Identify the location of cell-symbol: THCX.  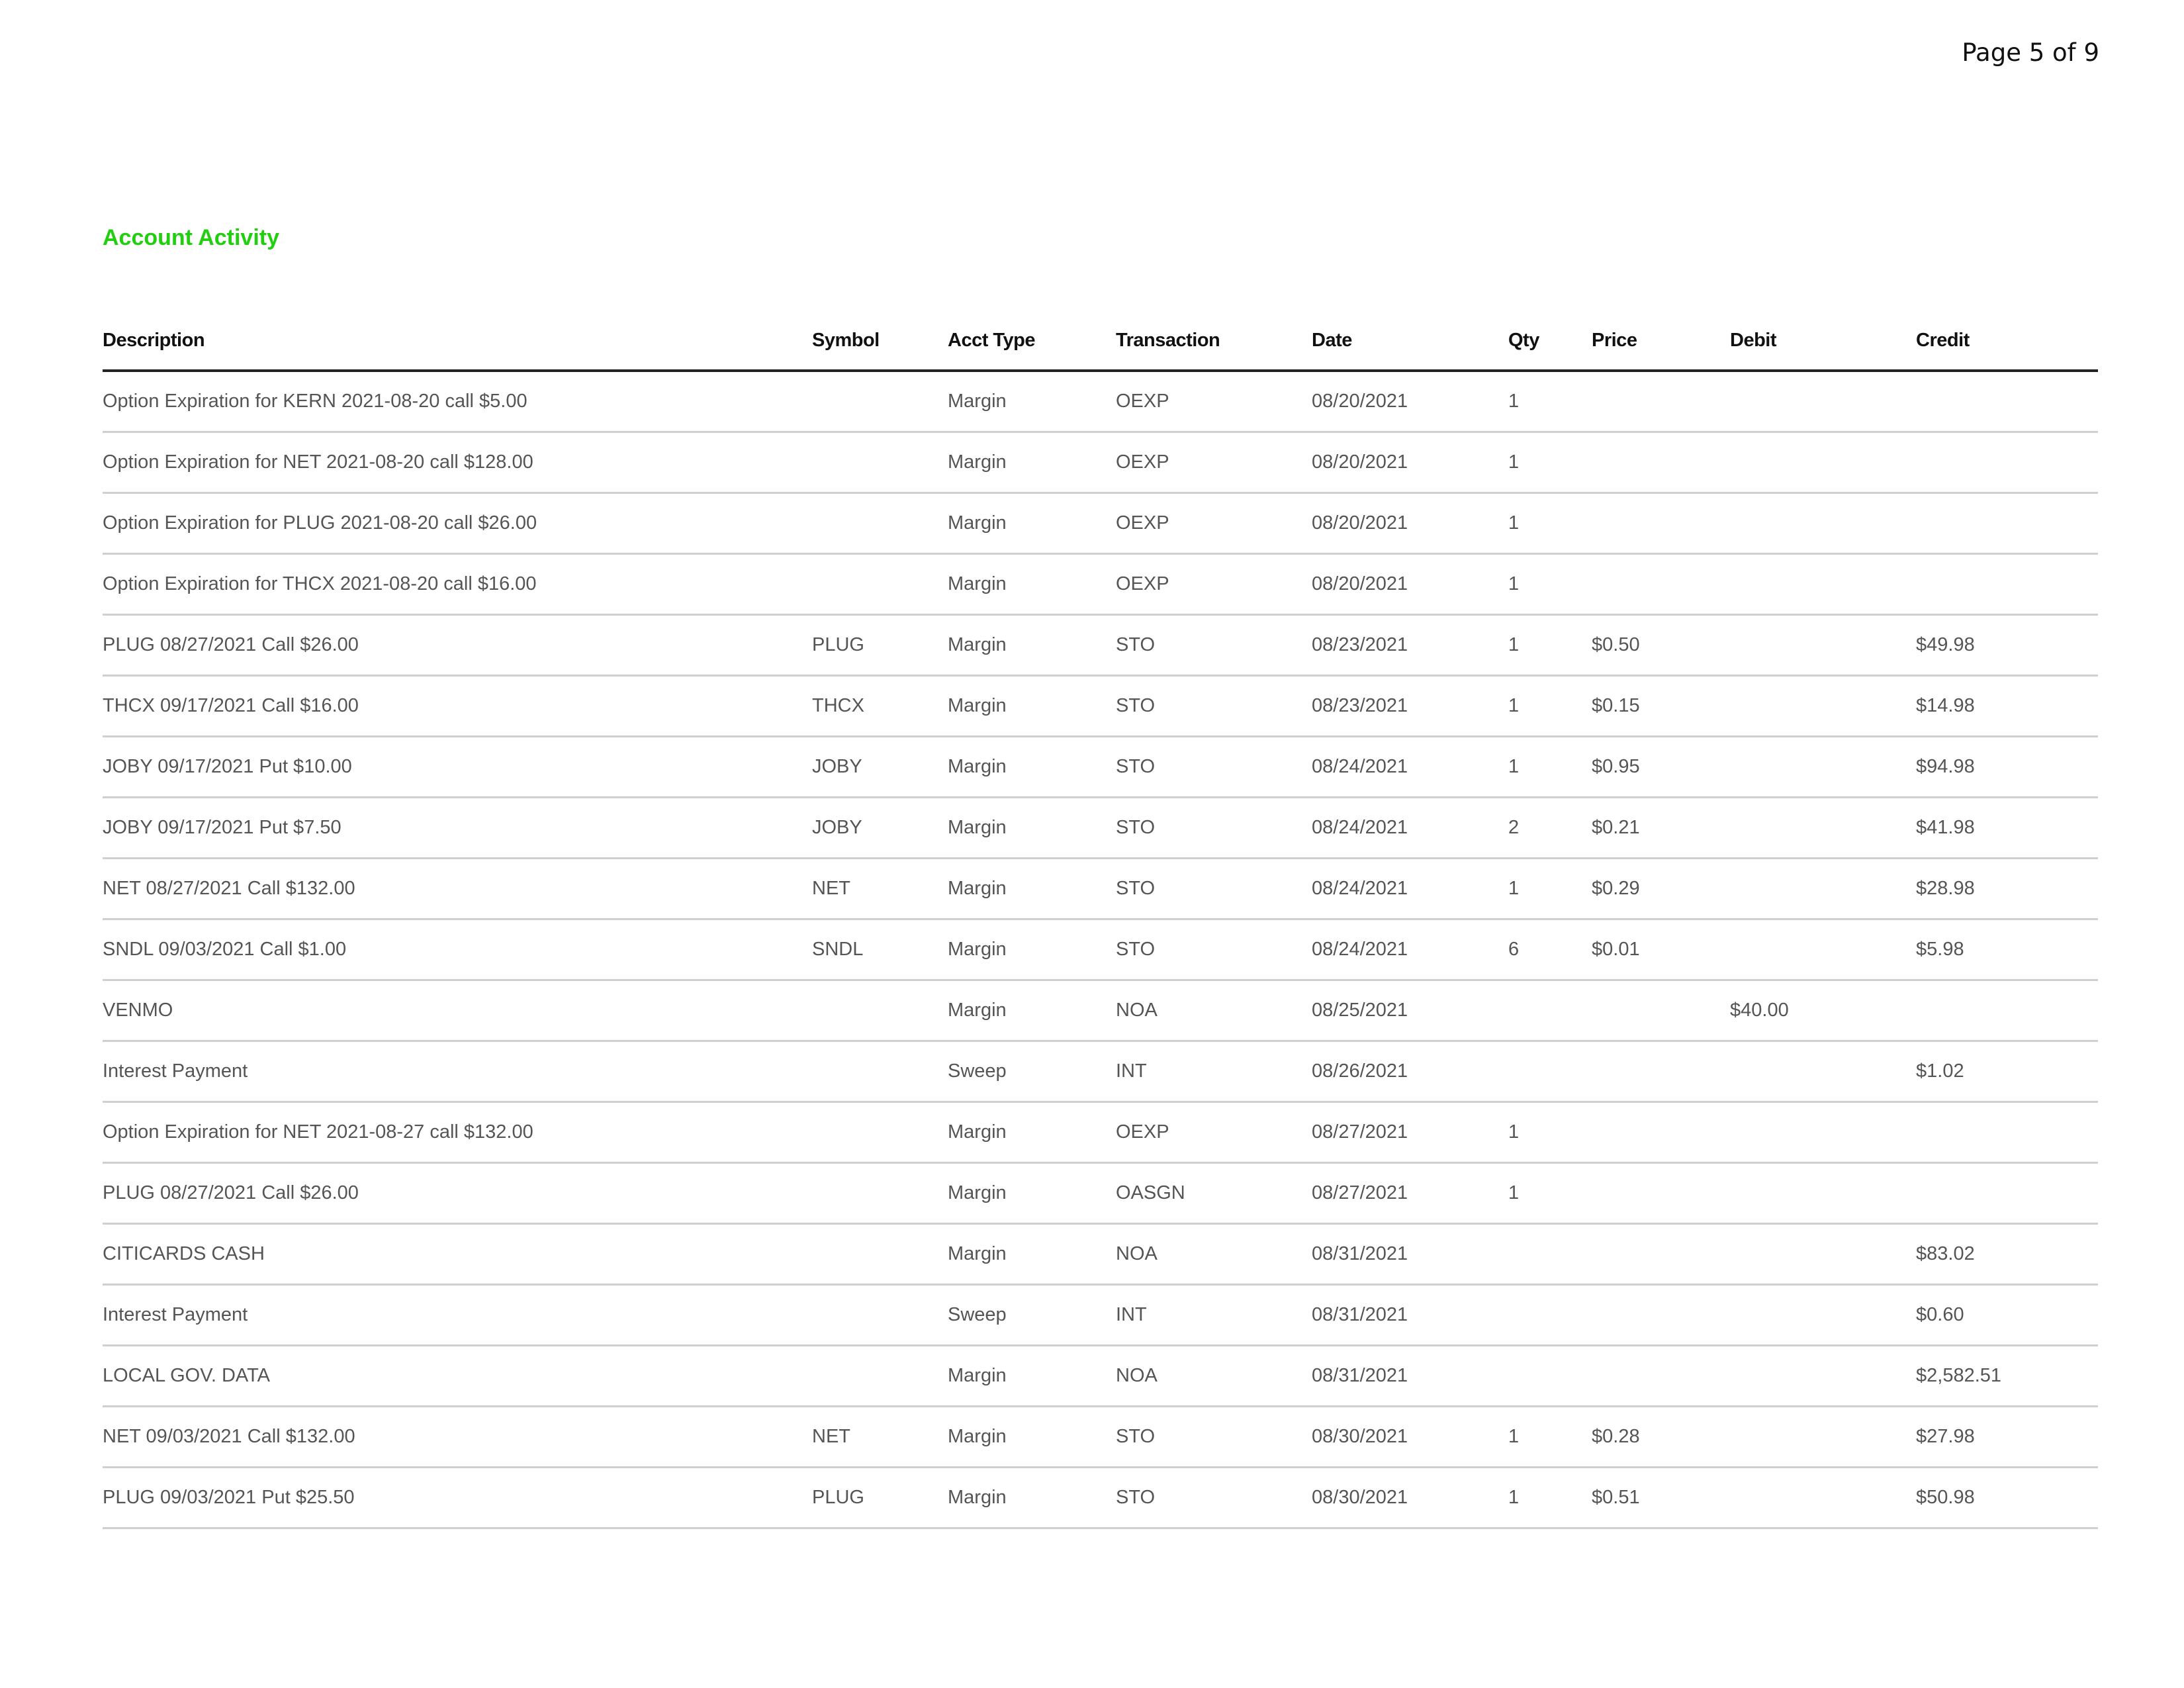
(880, 706).